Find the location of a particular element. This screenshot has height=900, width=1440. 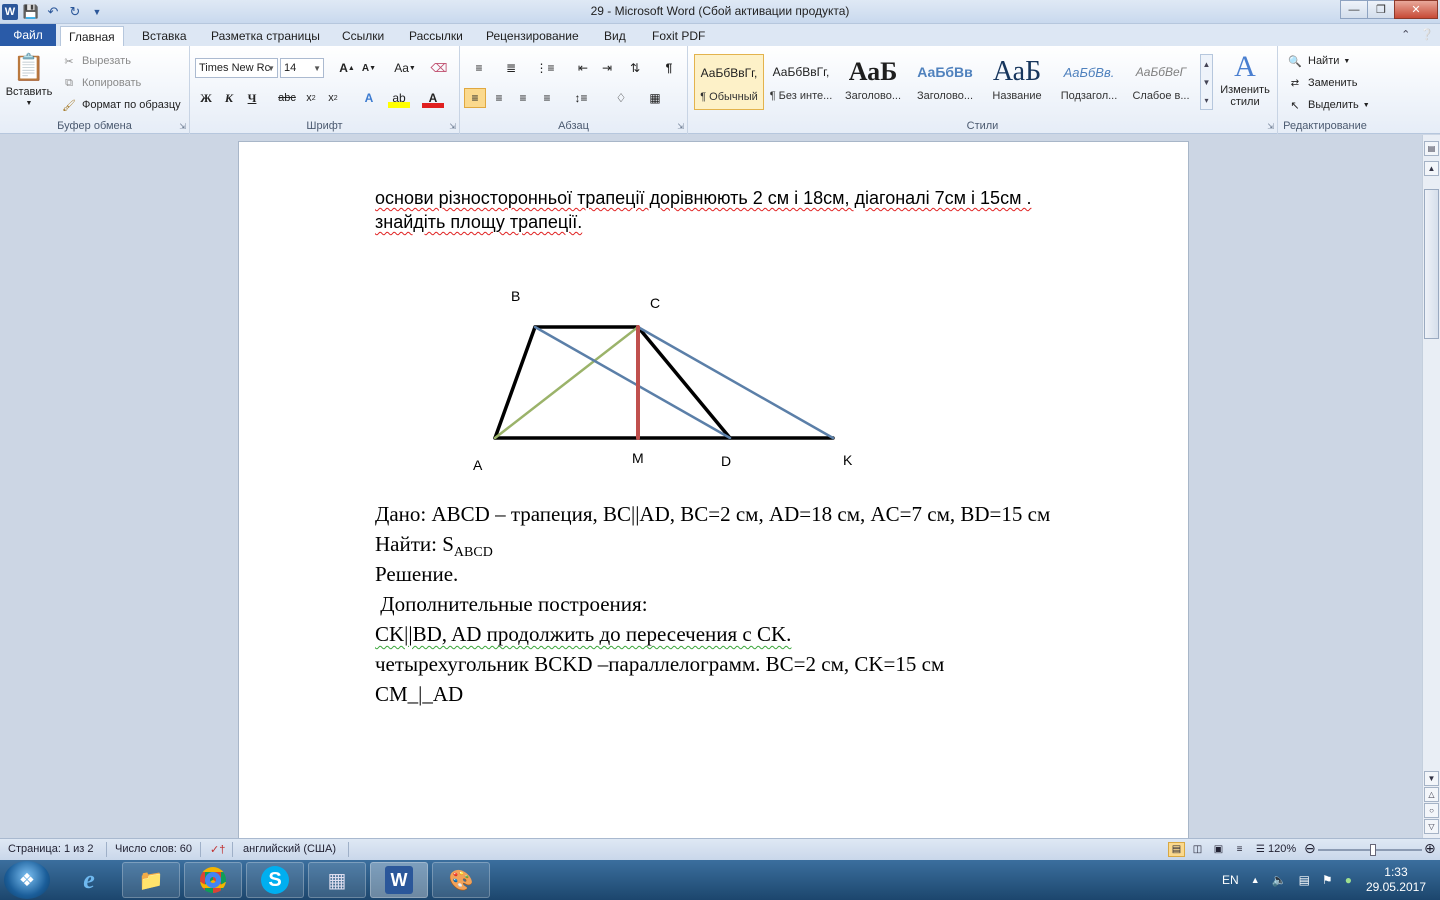

clock: 1:33 29.05.2017 is located at coordinates (1396, 880).